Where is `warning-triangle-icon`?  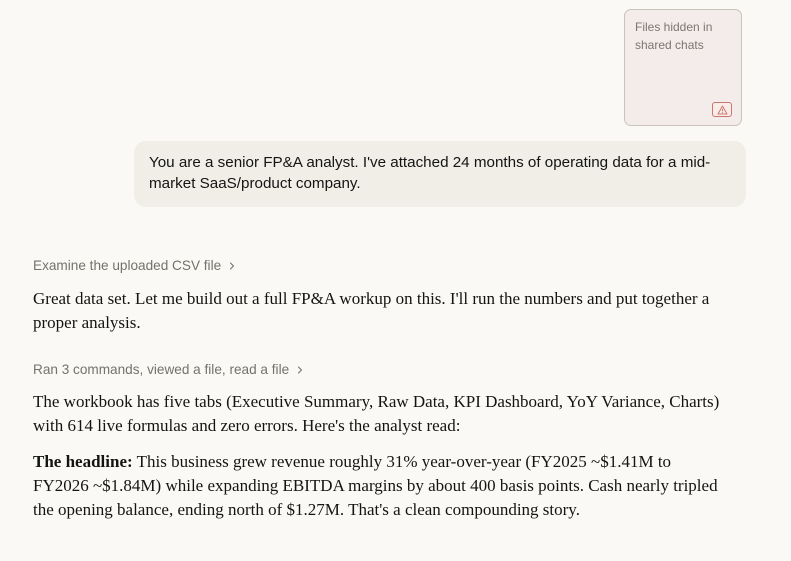
warning-triangle-icon is located at coordinates (722, 109).